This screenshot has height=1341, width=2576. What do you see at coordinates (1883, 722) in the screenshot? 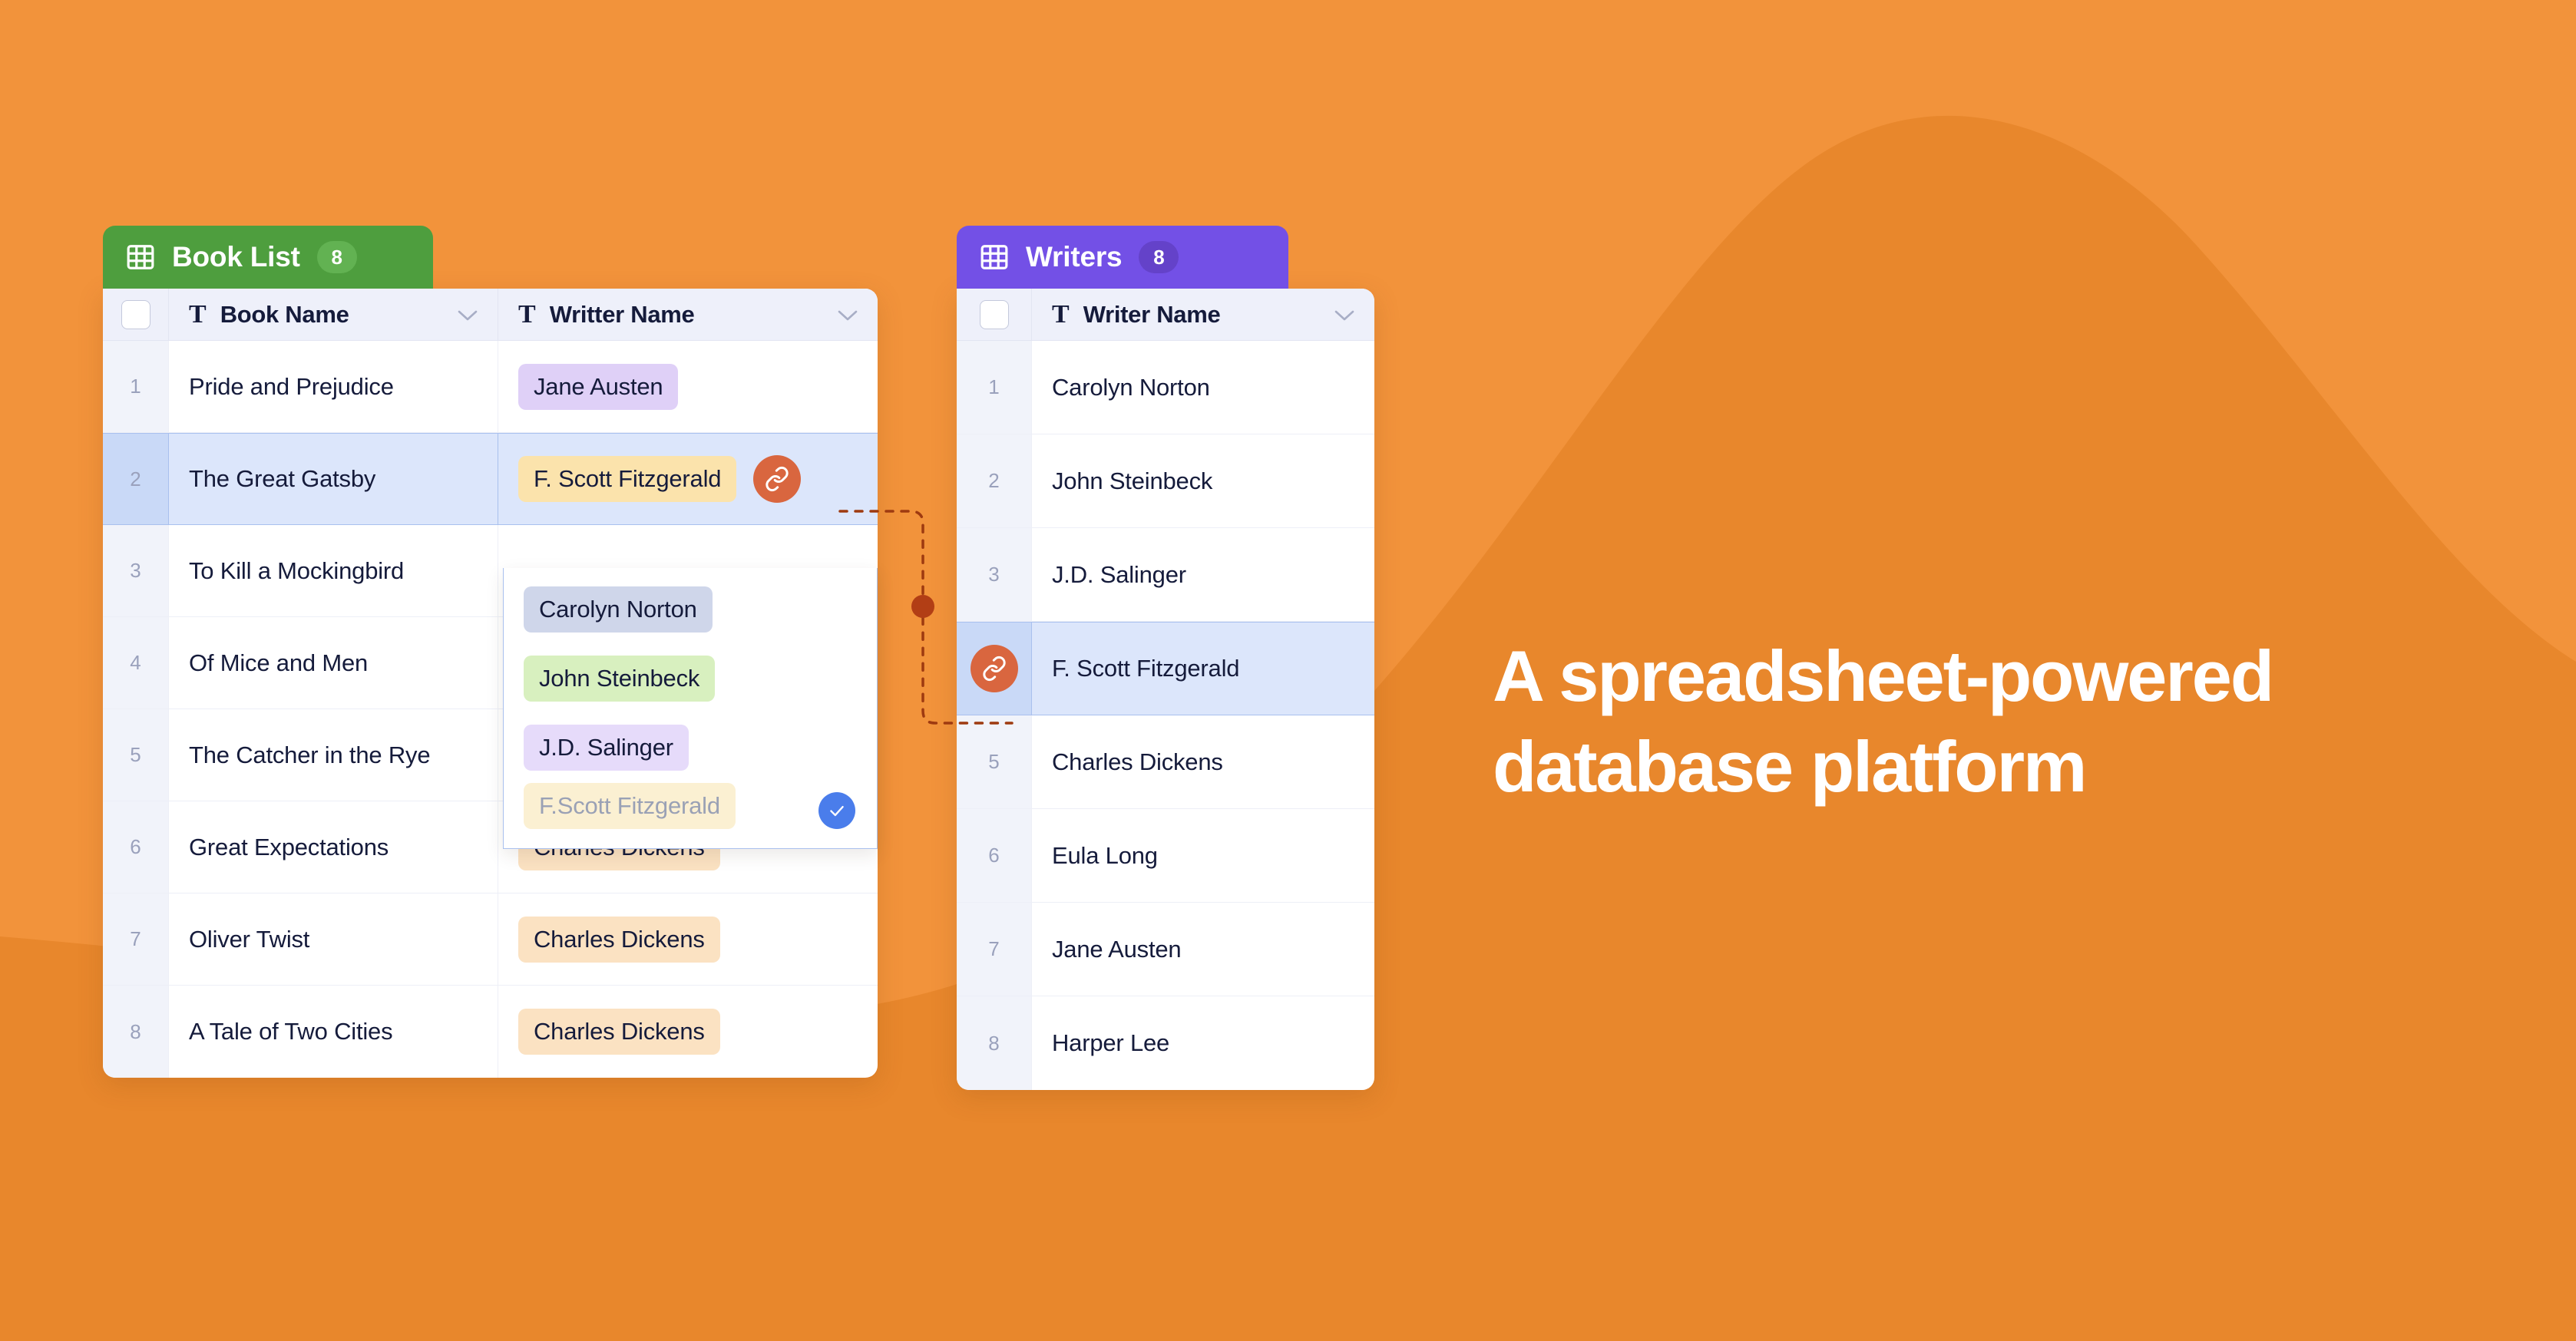
I see `page-title: A spreadsheet-powered database platform` at bounding box center [1883, 722].